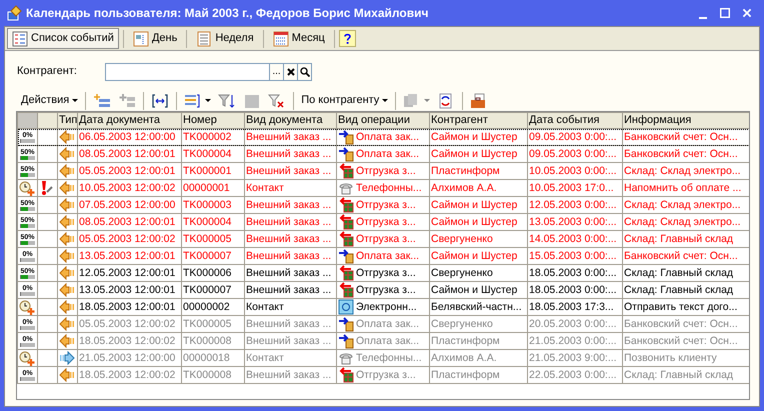  What do you see at coordinates (155, 38) in the screenshot?
I see `view-tab: День` at bounding box center [155, 38].